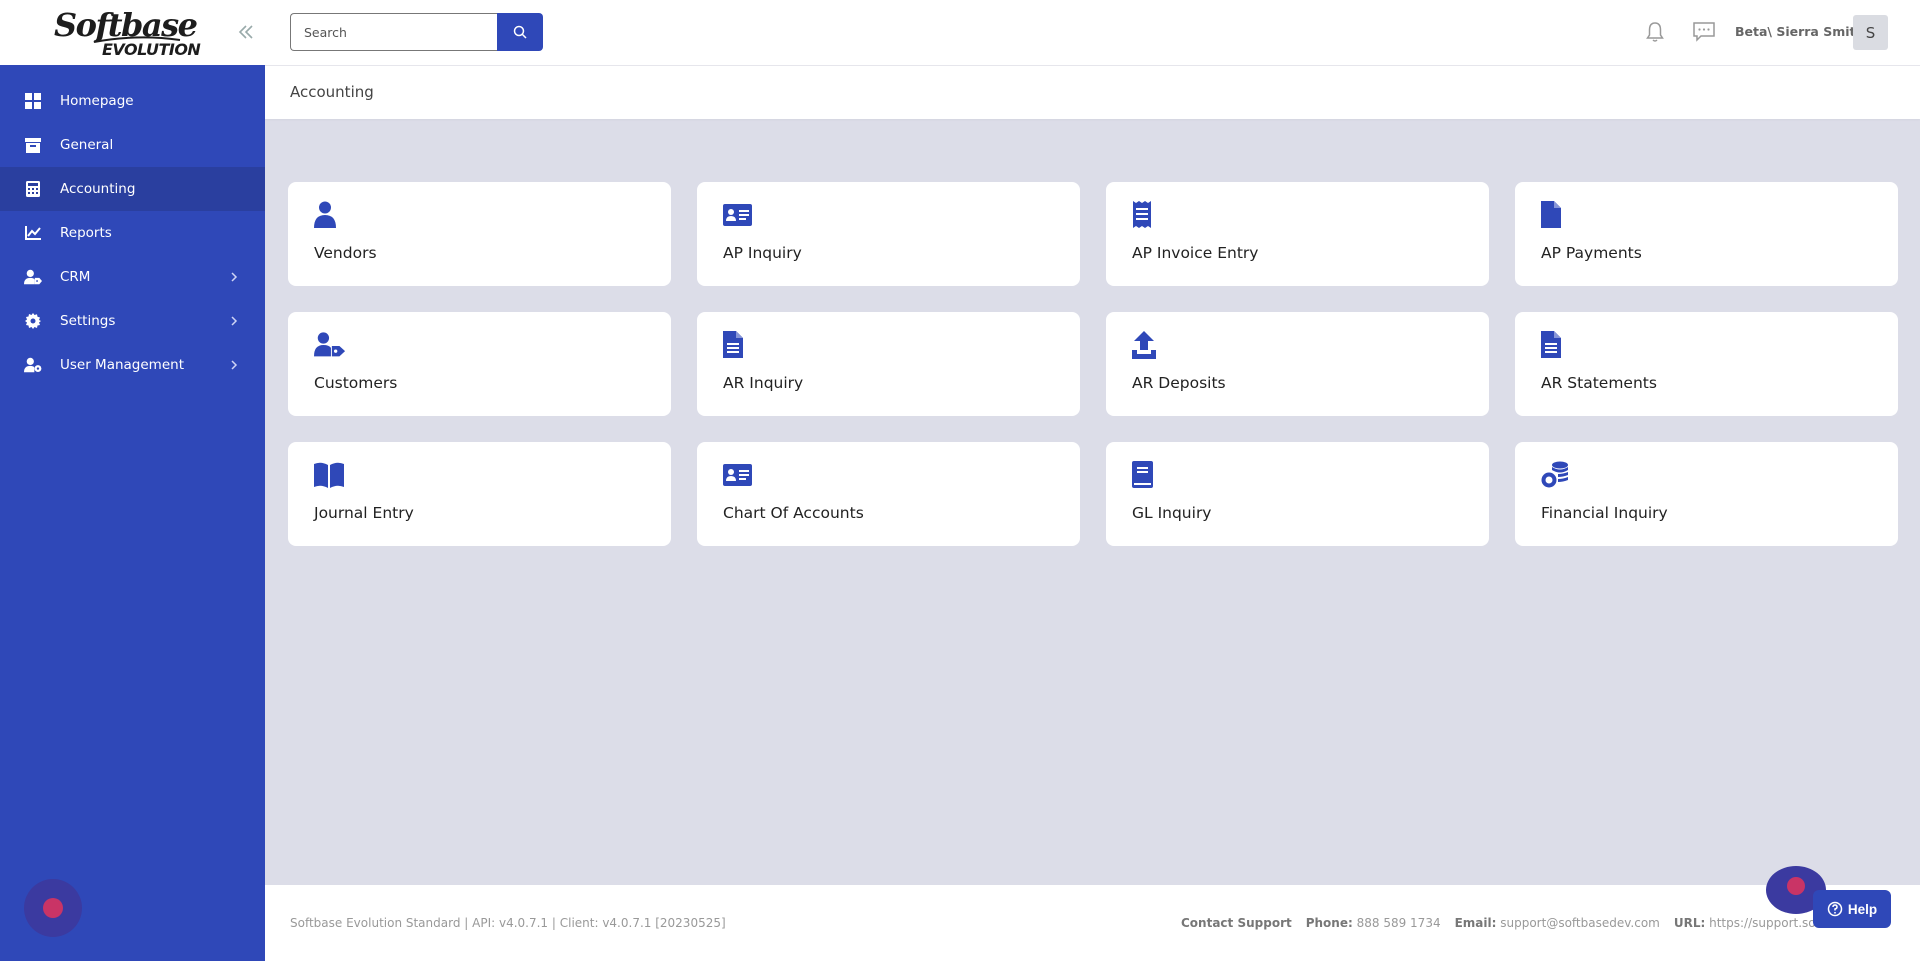 Image resolution: width=1920 pixels, height=961 pixels. Describe the element at coordinates (1551, 214) in the screenshot. I see `file-icon` at that location.